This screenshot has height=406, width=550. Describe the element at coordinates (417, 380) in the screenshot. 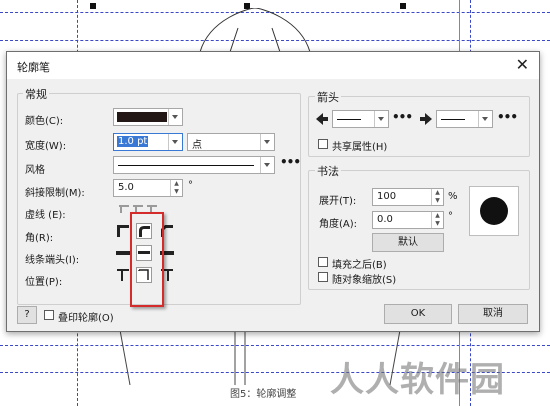

I see `watermark-logo: 人人软件园` at that location.